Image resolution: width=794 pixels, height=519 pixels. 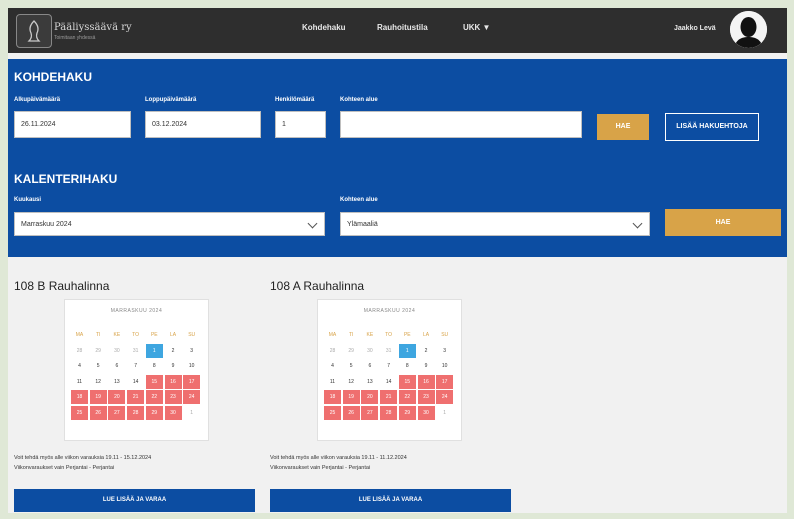 What do you see at coordinates (402, 27) in the screenshot?
I see `nav-rauhoitustila: Rauhoitustila` at bounding box center [402, 27].